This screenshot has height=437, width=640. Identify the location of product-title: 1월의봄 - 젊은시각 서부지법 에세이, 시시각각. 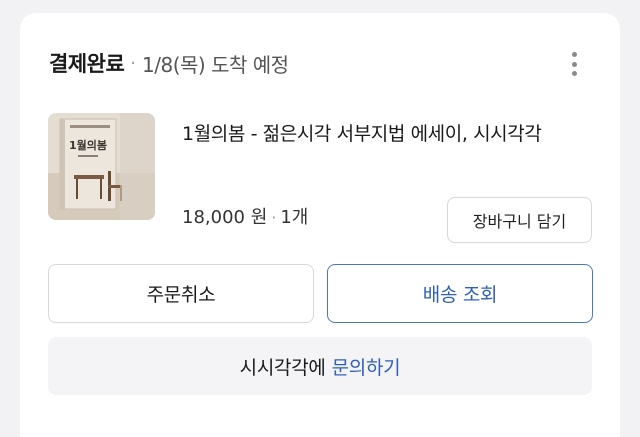
(392, 134).